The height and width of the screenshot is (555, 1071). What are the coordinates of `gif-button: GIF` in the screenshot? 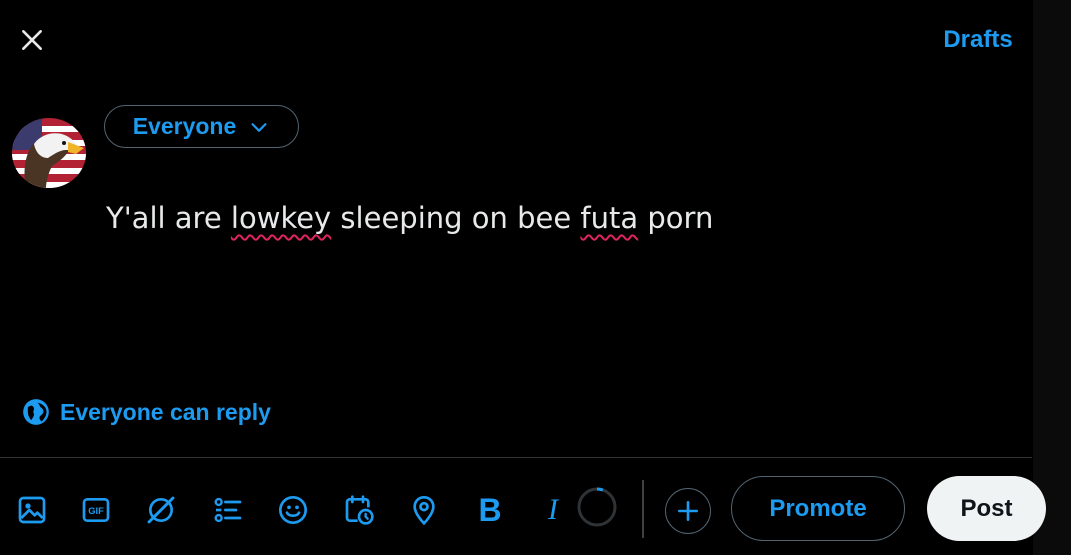 It's located at (96, 510).